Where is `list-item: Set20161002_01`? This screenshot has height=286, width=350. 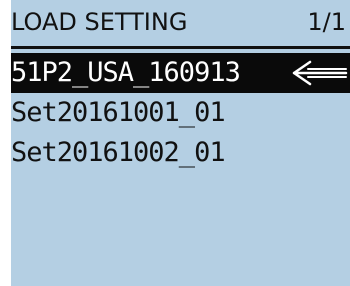 list-item: Set20161002_01 is located at coordinates (180, 153).